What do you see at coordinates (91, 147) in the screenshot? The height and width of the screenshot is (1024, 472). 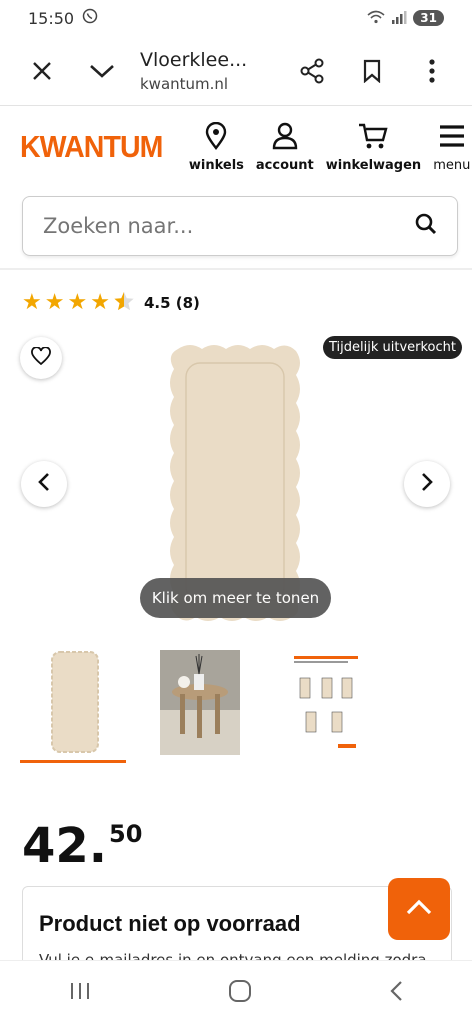 I see `kwantum-logo: KWANTUM` at bounding box center [91, 147].